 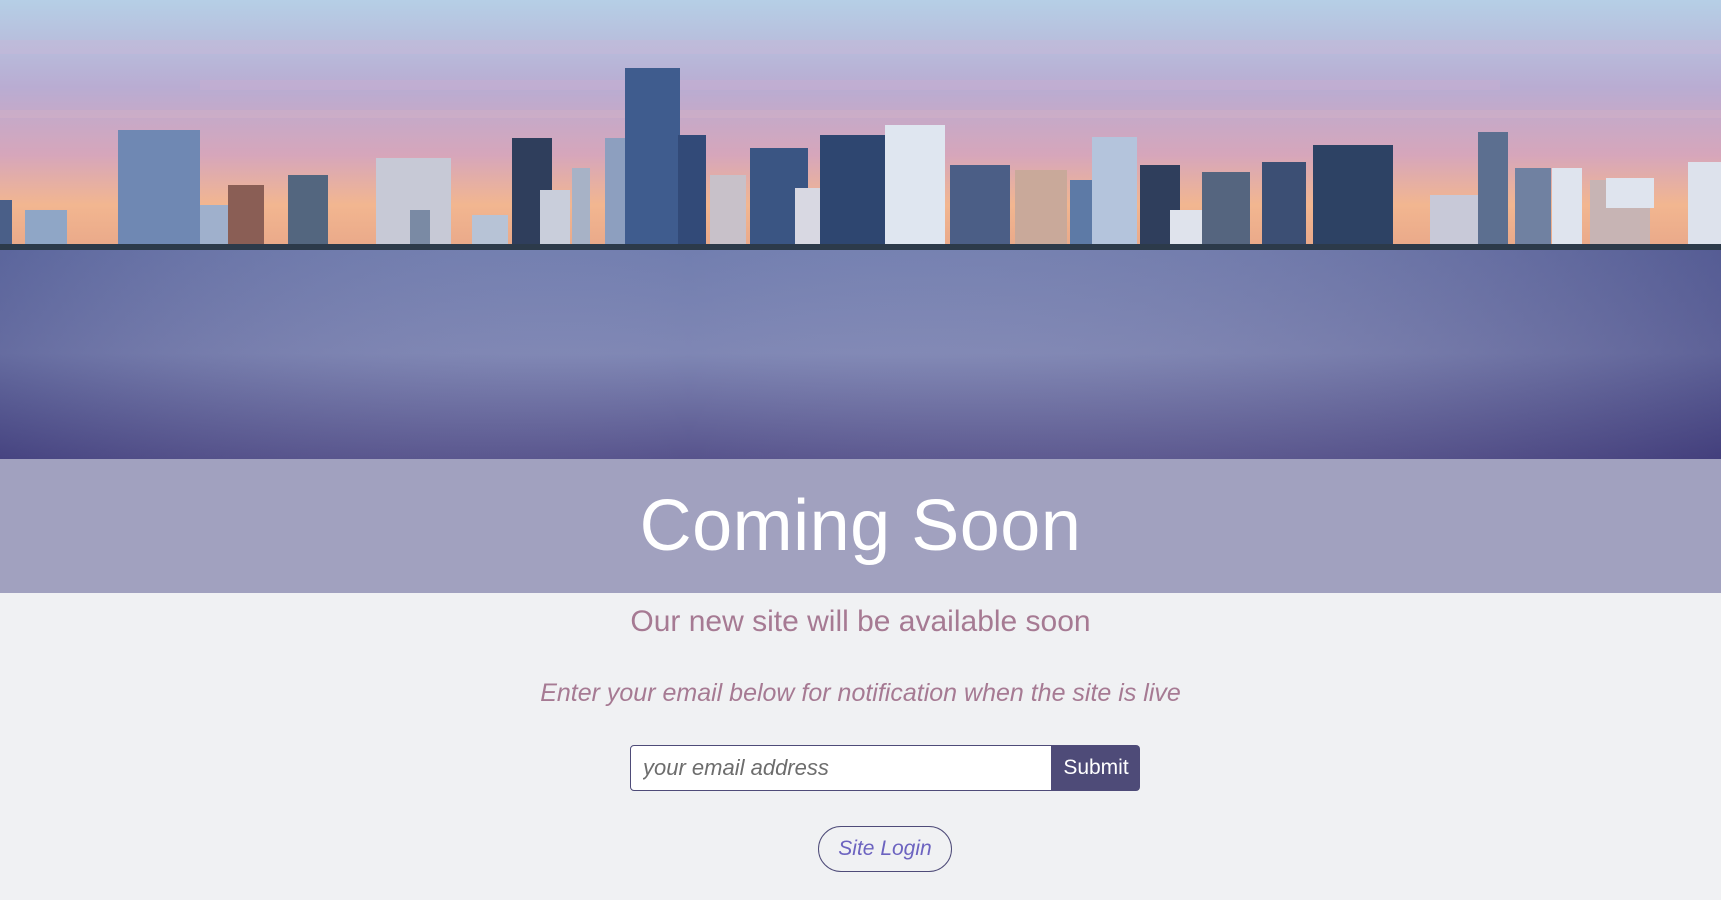 I want to click on title-band: Coming Soon, so click(x=860, y=526).